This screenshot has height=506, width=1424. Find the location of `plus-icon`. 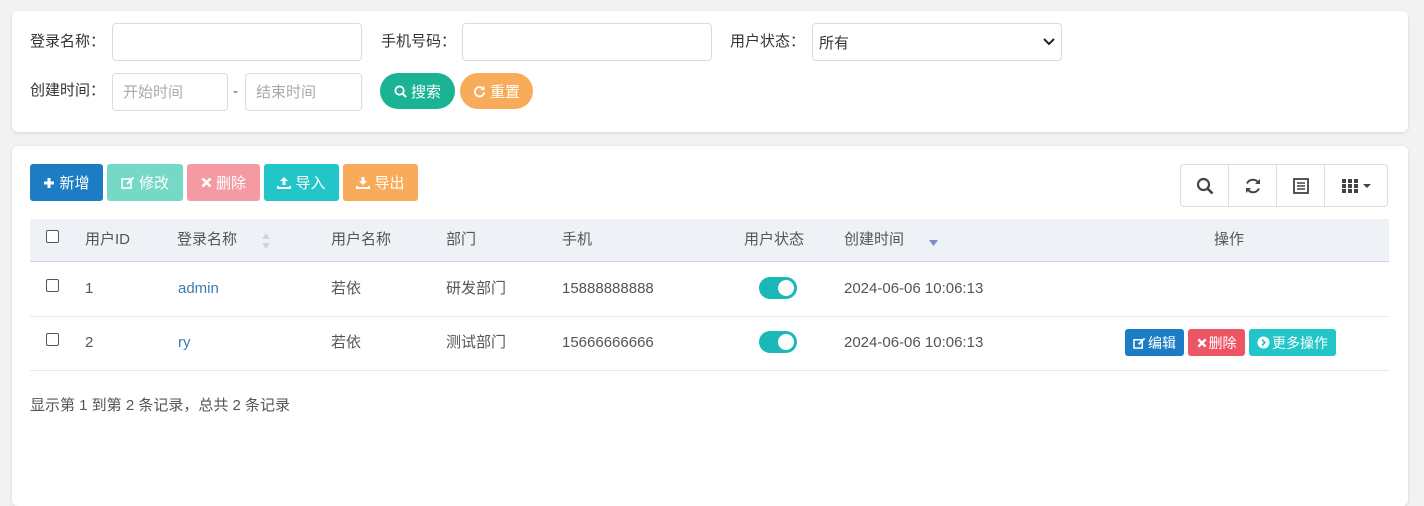

plus-icon is located at coordinates (49, 182).